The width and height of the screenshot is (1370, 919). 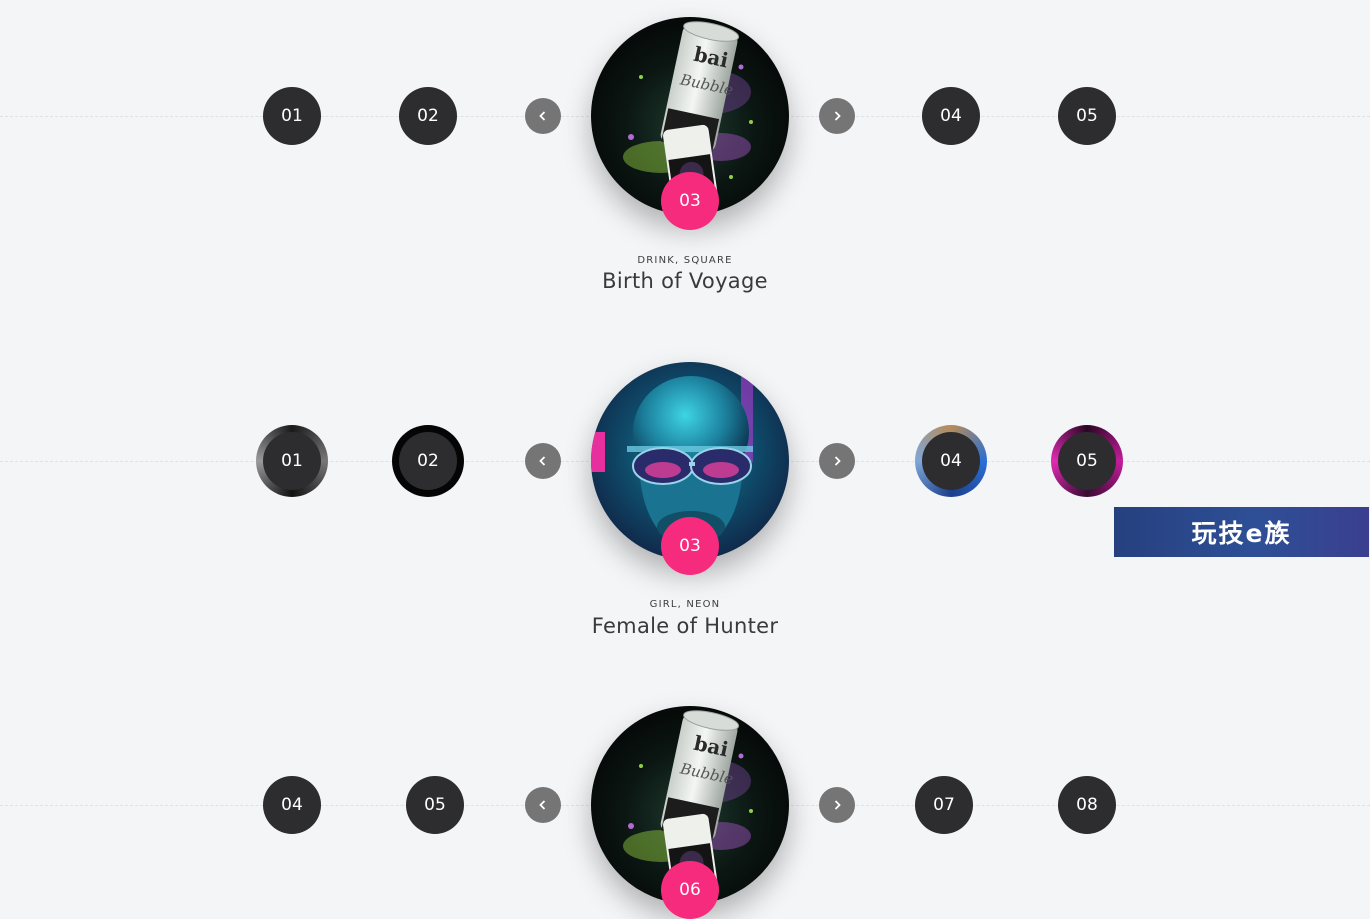 What do you see at coordinates (1241, 532) in the screenshot?
I see `watermark-logo: 玩技e族` at bounding box center [1241, 532].